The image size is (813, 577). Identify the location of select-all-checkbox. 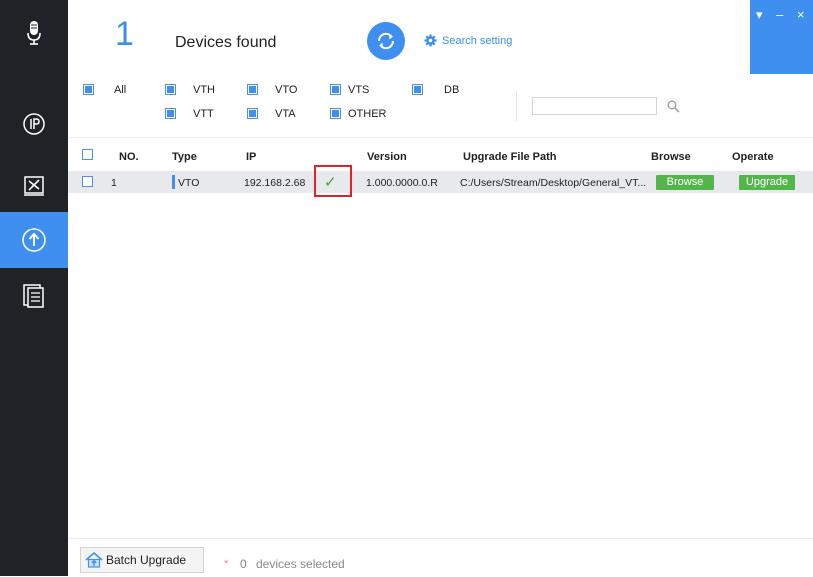
(87, 154).